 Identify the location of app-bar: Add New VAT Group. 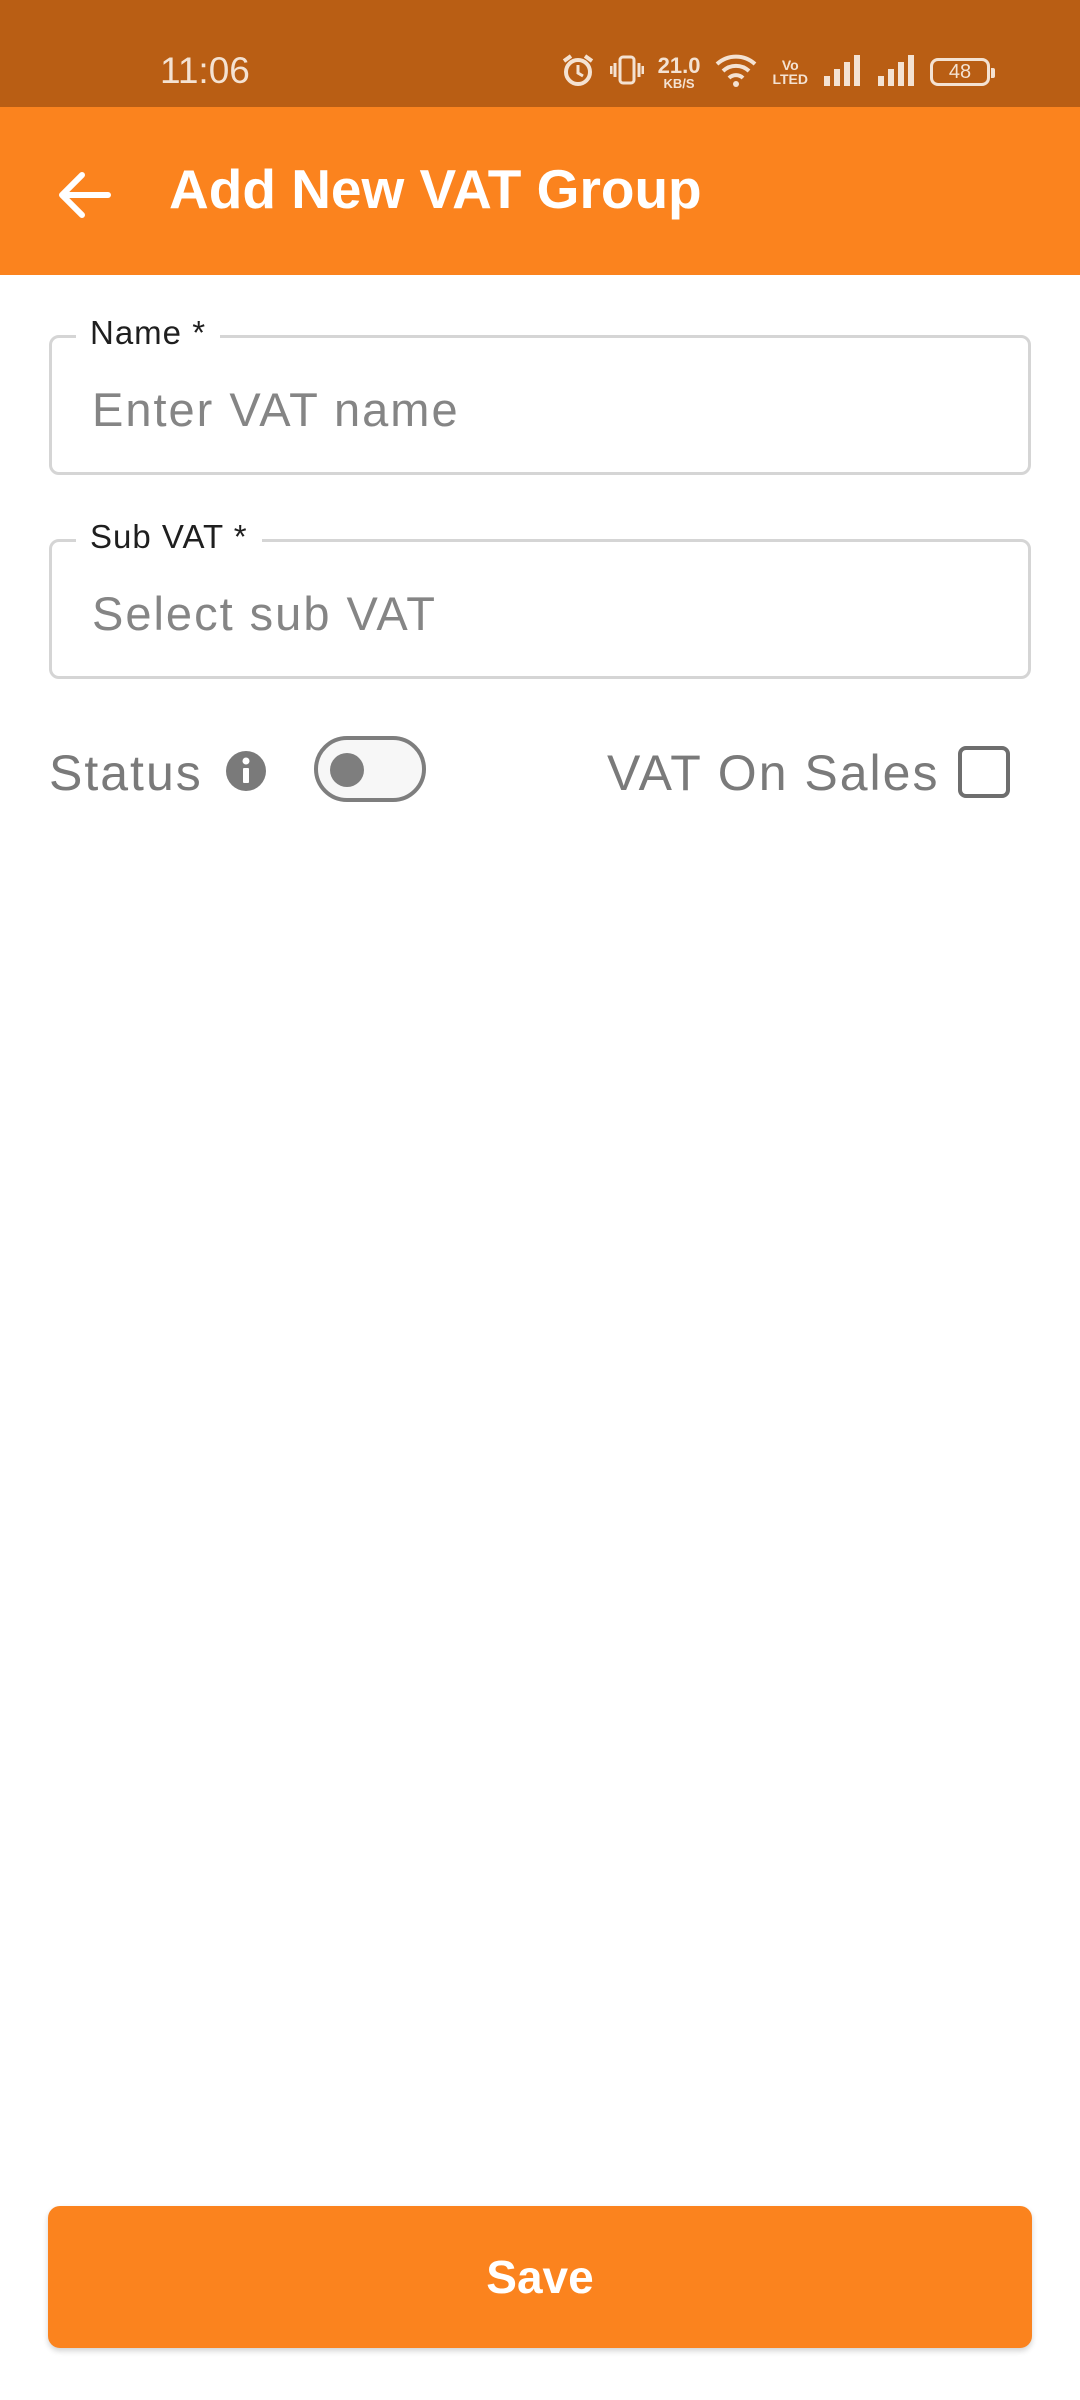
(540, 191).